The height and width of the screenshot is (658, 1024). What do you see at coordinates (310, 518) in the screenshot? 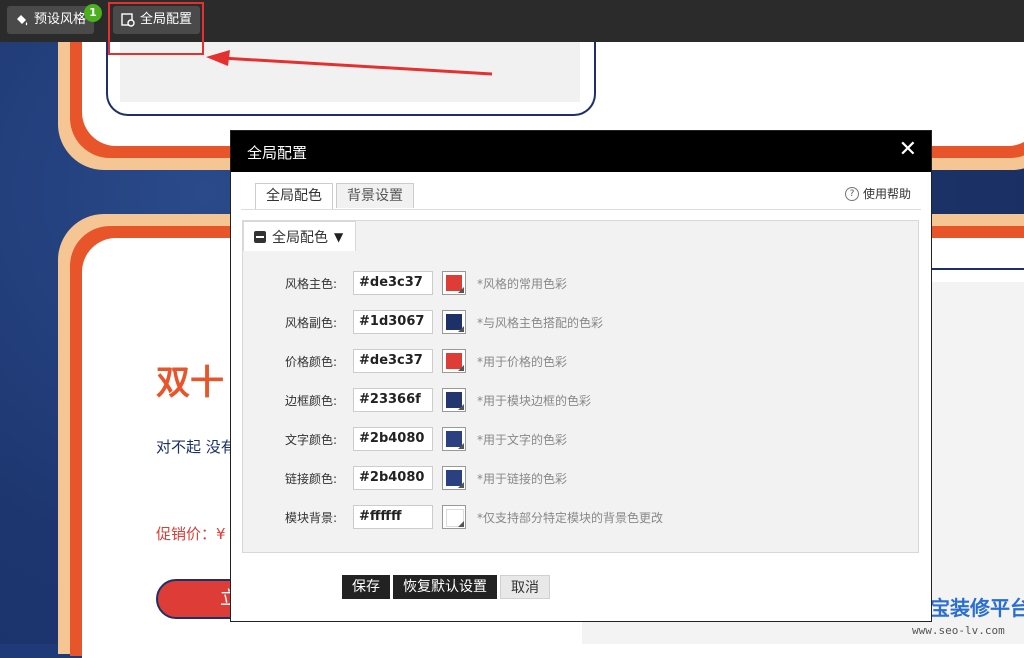
I see `color-label: 模块背景:` at bounding box center [310, 518].